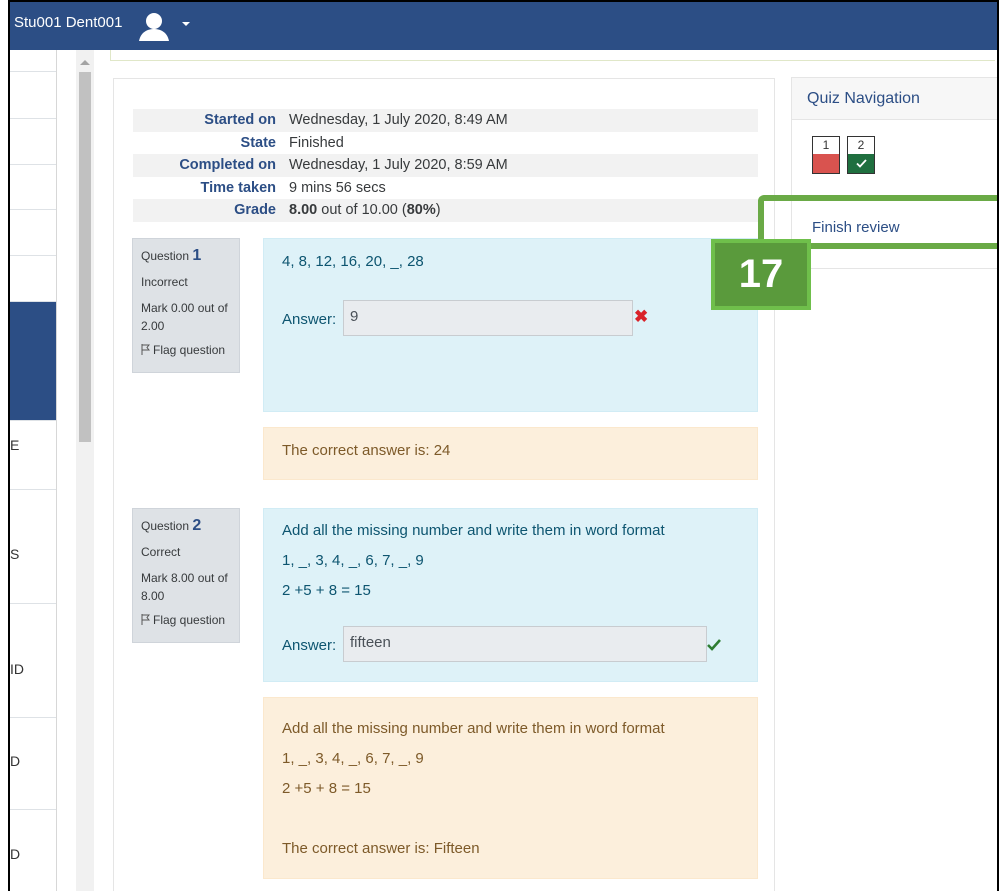  What do you see at coordinates (525, 644) in the screenshot?
I see `answer-input: fifteen` at bounding box center [525, 644].